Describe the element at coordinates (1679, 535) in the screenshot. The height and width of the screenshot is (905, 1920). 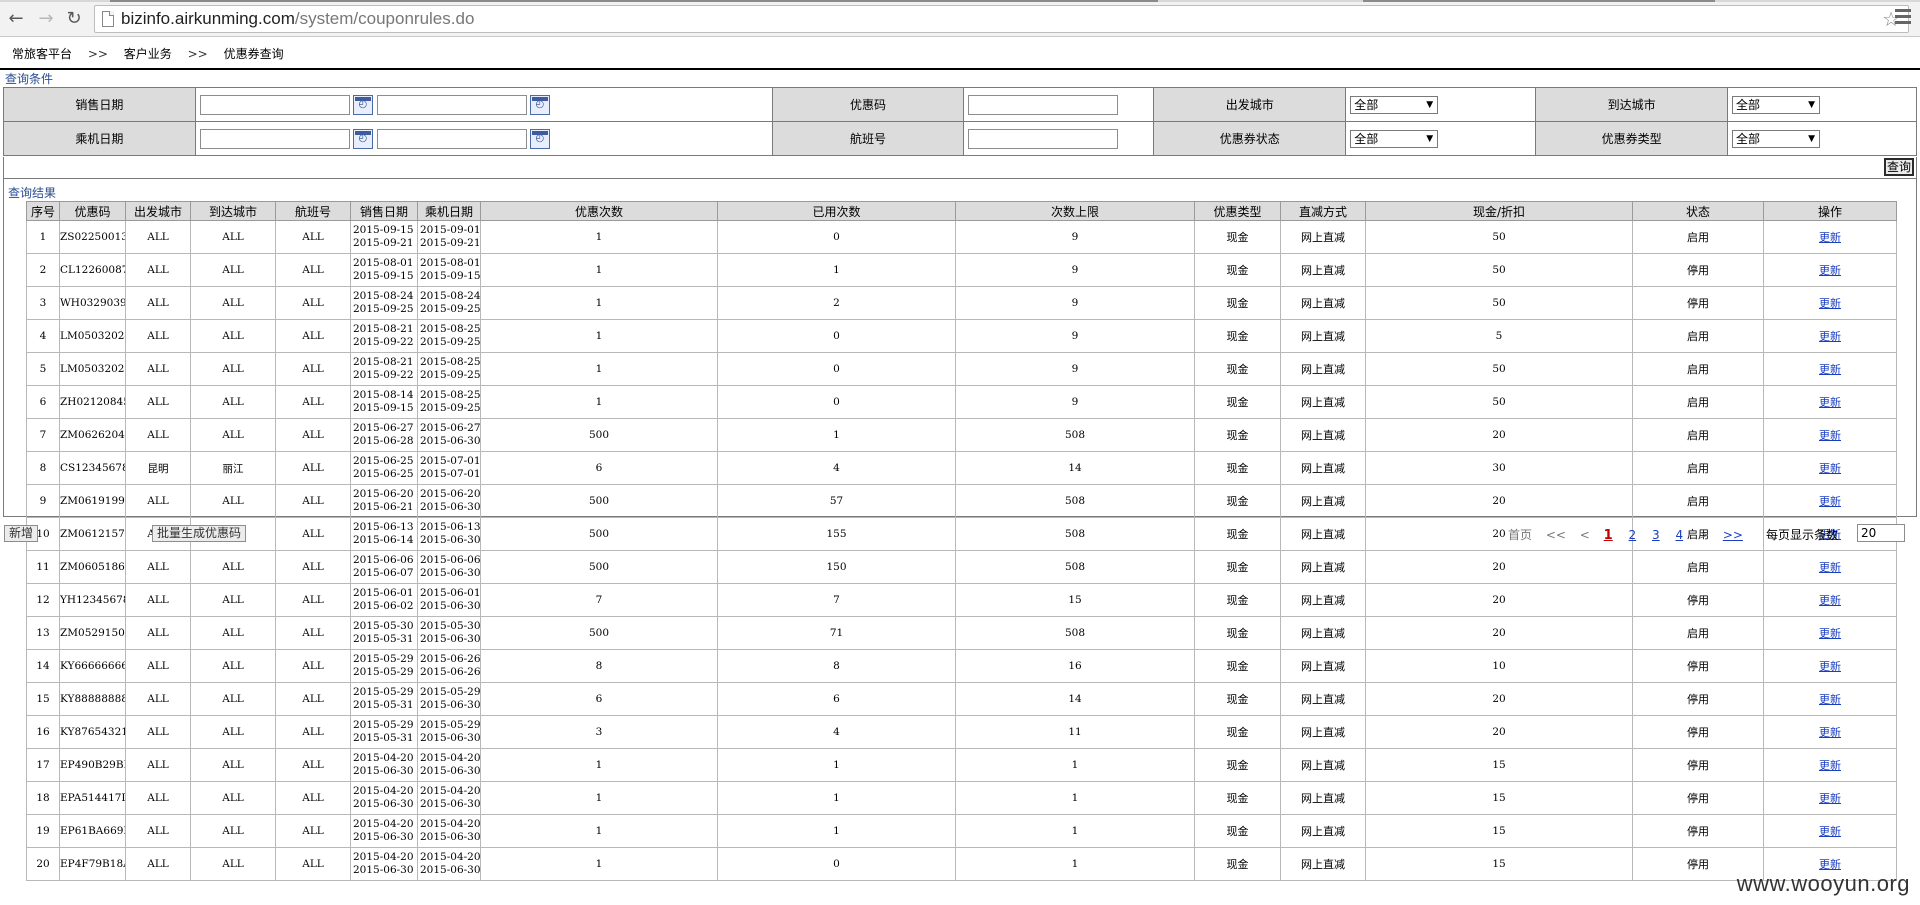
I see `pager-page-4: 4` at that location.